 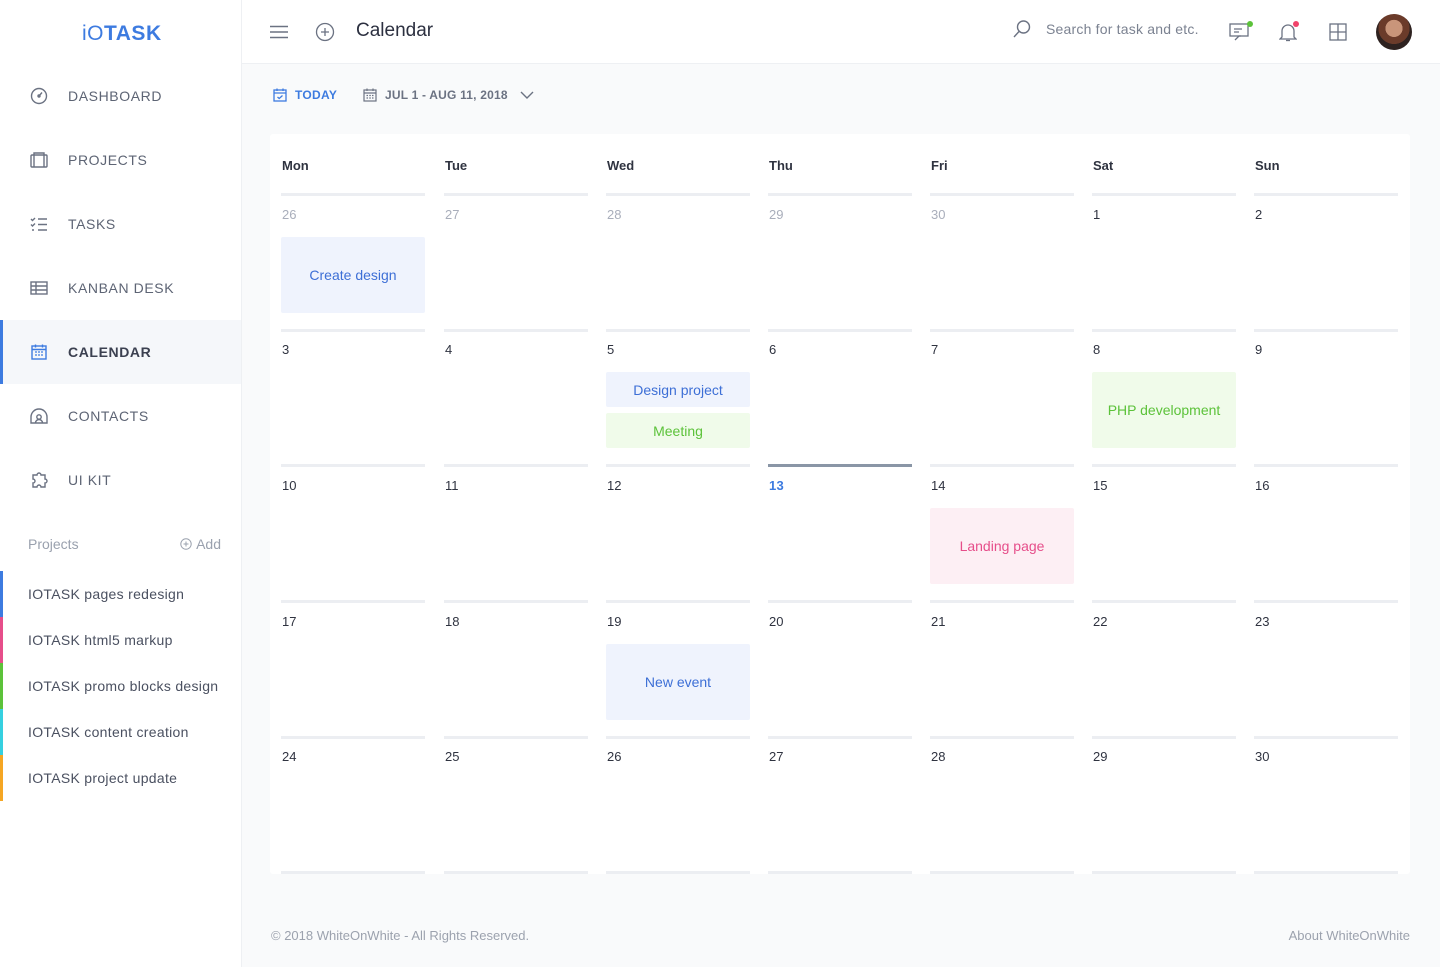 What do you see at coordinates (1164, 671) in the screenshot?
I see `calendar-day-cell: 22` at bounding box center [1164, 671].